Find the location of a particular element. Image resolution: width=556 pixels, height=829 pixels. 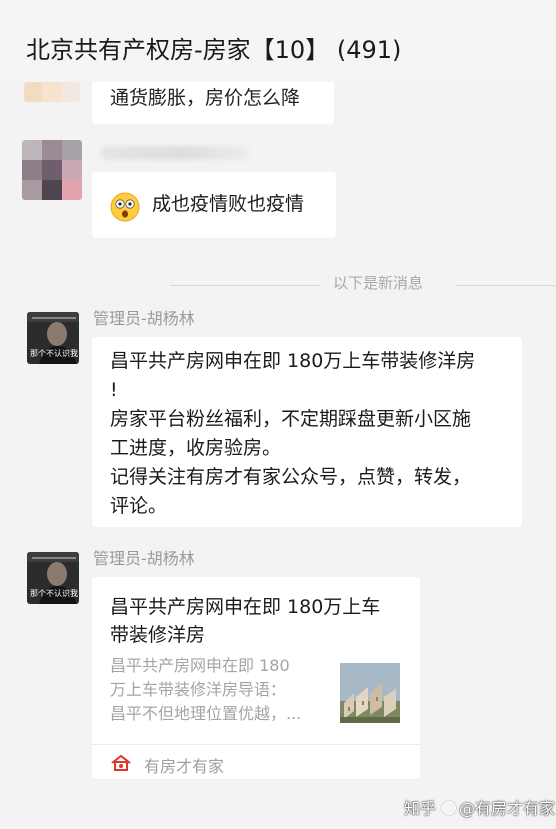

astonished-face-icon is located at coordinates (125, 207).